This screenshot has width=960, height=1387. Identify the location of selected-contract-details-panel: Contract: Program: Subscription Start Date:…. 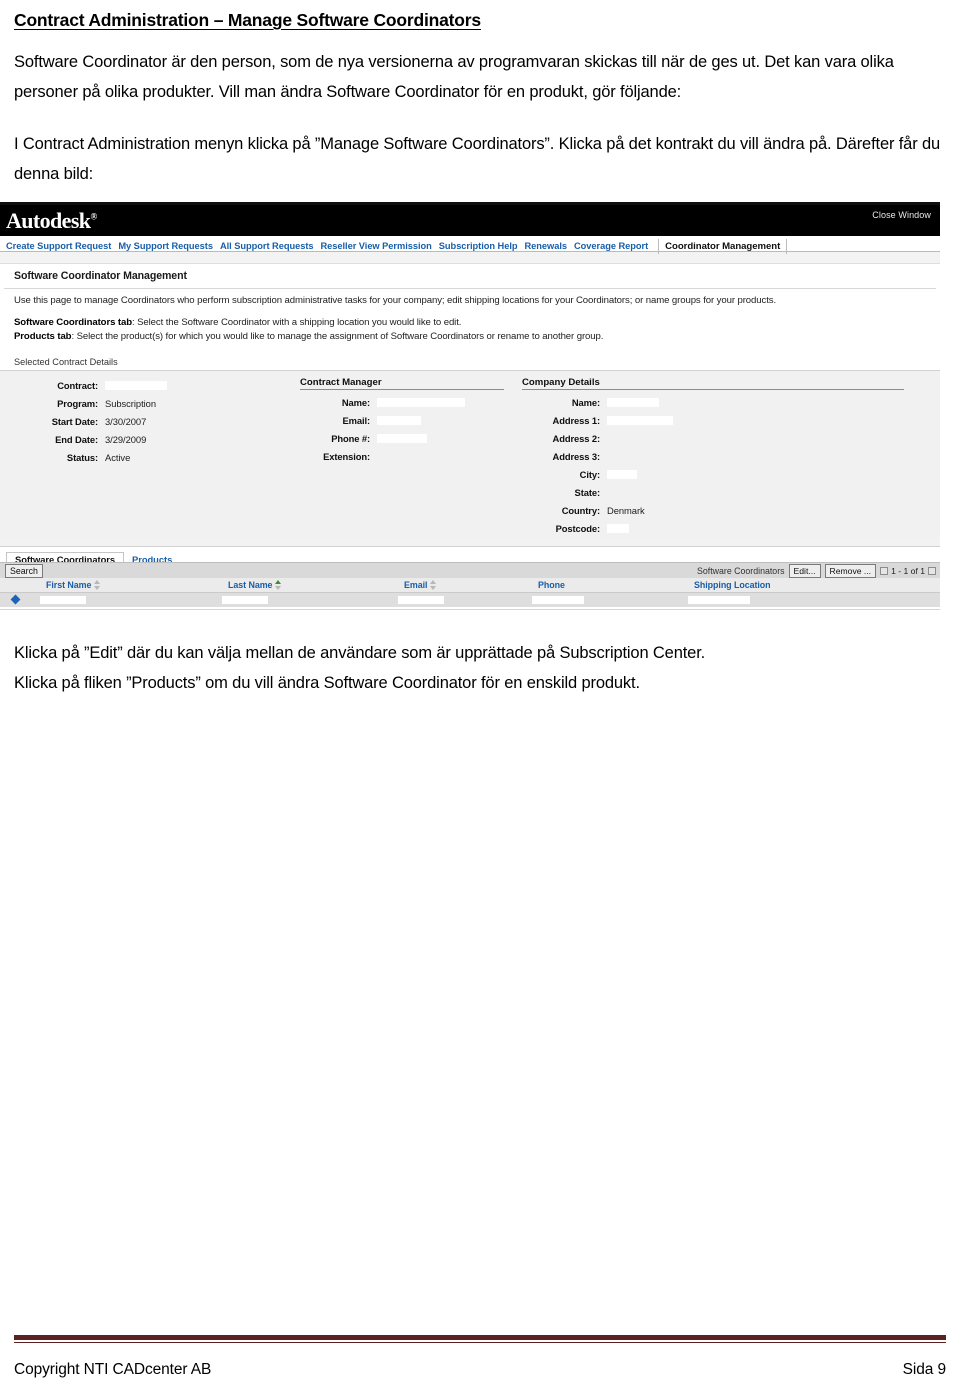
(470, 457).